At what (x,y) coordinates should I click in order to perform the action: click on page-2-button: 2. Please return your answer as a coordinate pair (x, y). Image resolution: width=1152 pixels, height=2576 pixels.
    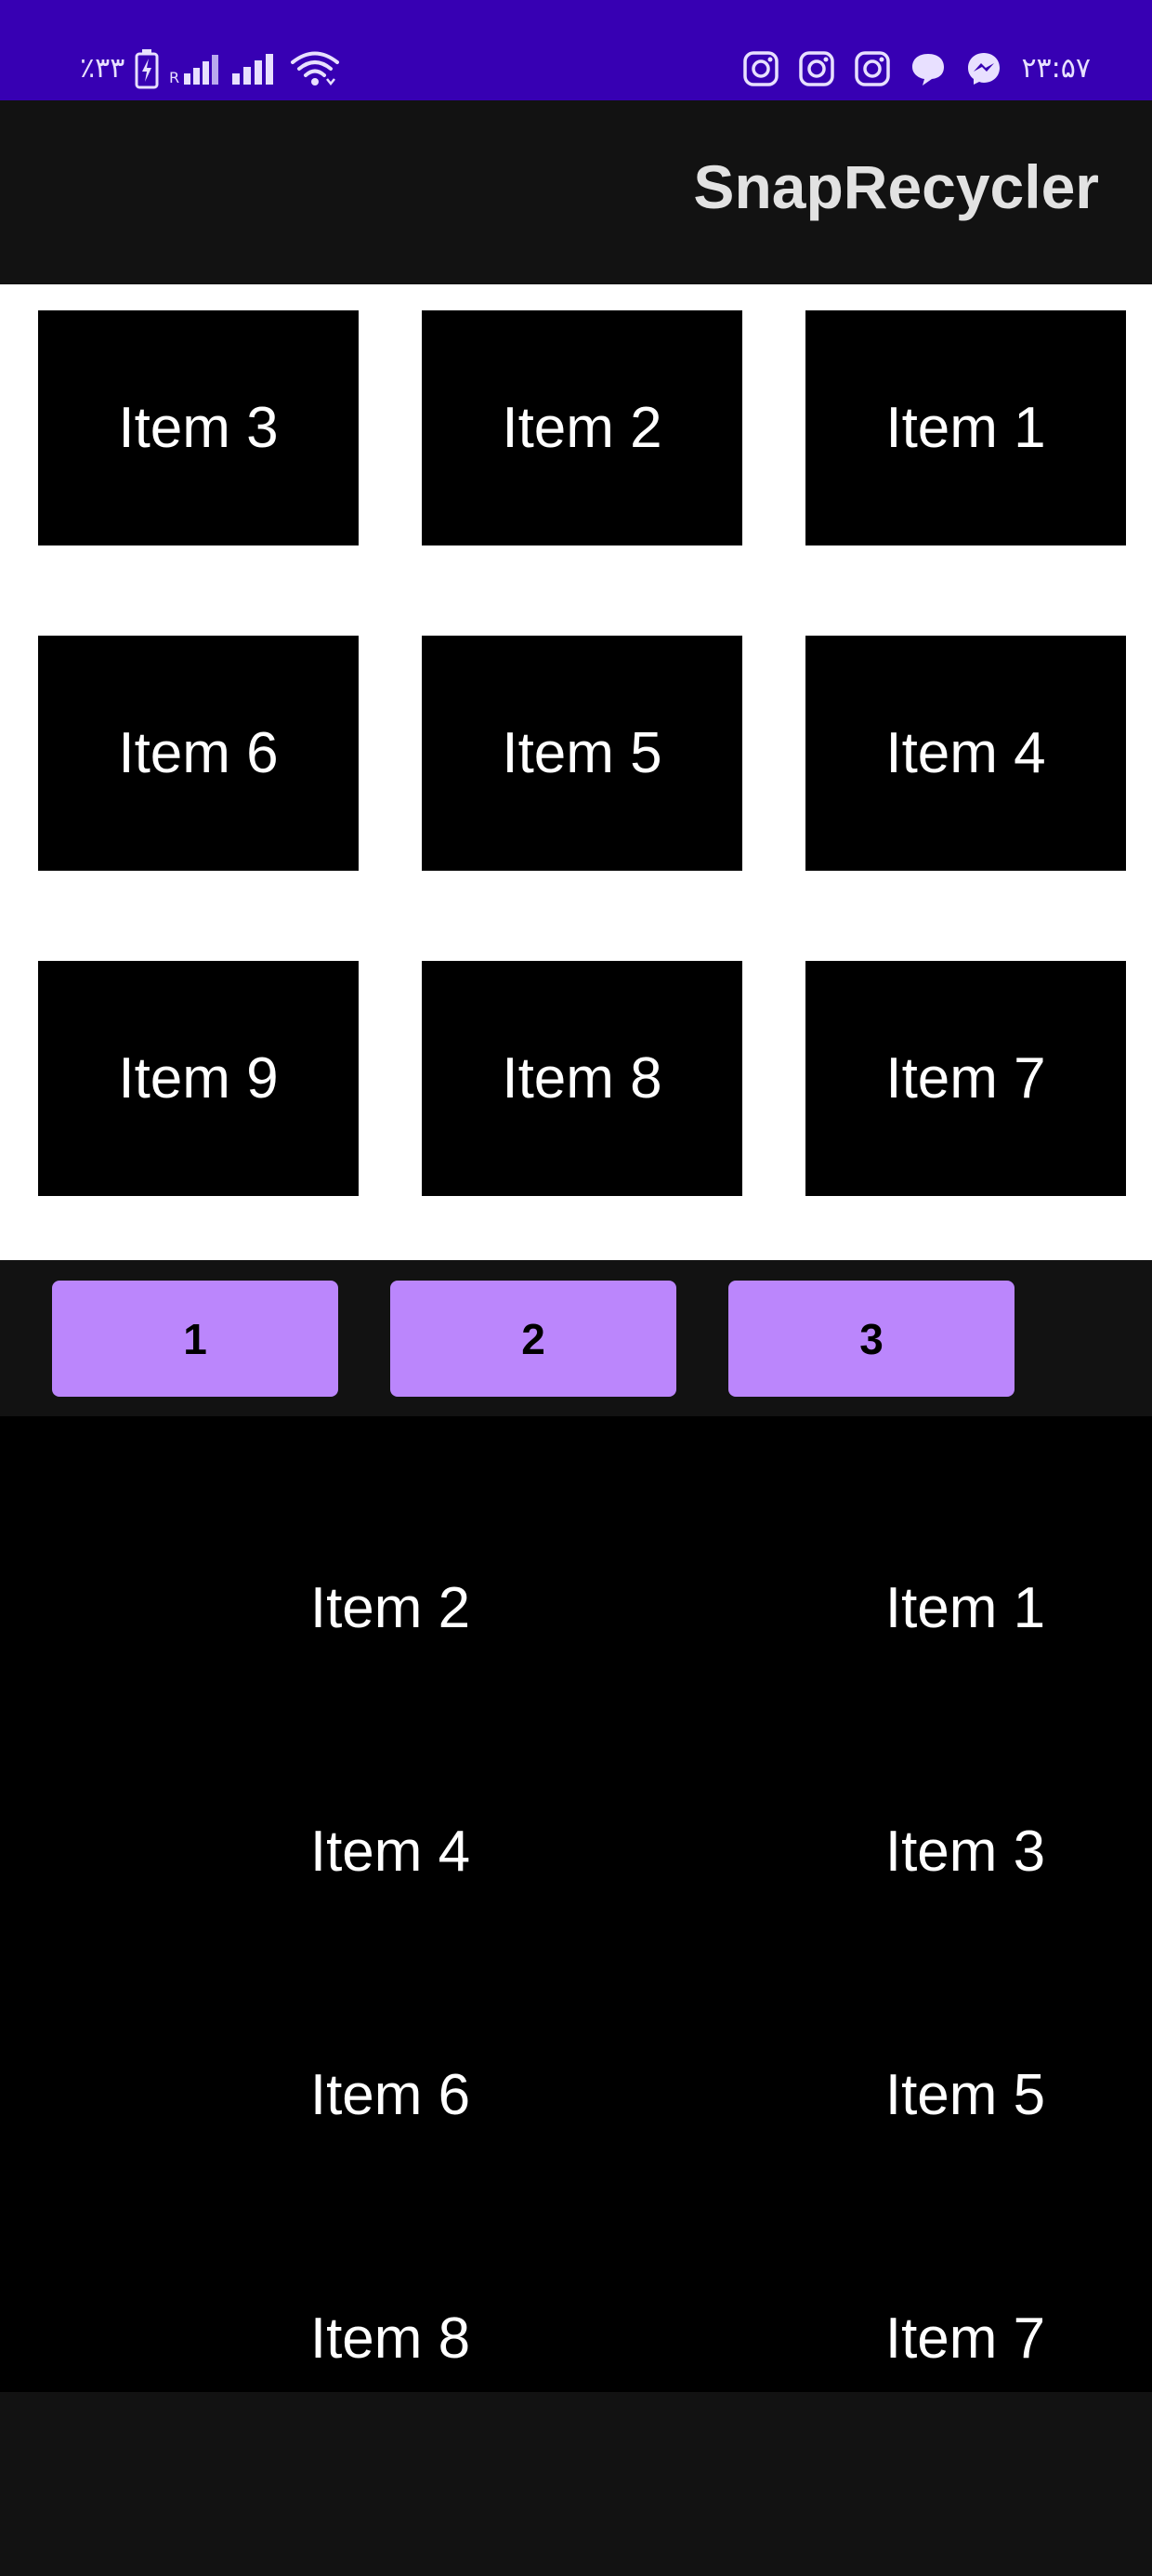
    Looking at the image, I should click on (533, 1339).